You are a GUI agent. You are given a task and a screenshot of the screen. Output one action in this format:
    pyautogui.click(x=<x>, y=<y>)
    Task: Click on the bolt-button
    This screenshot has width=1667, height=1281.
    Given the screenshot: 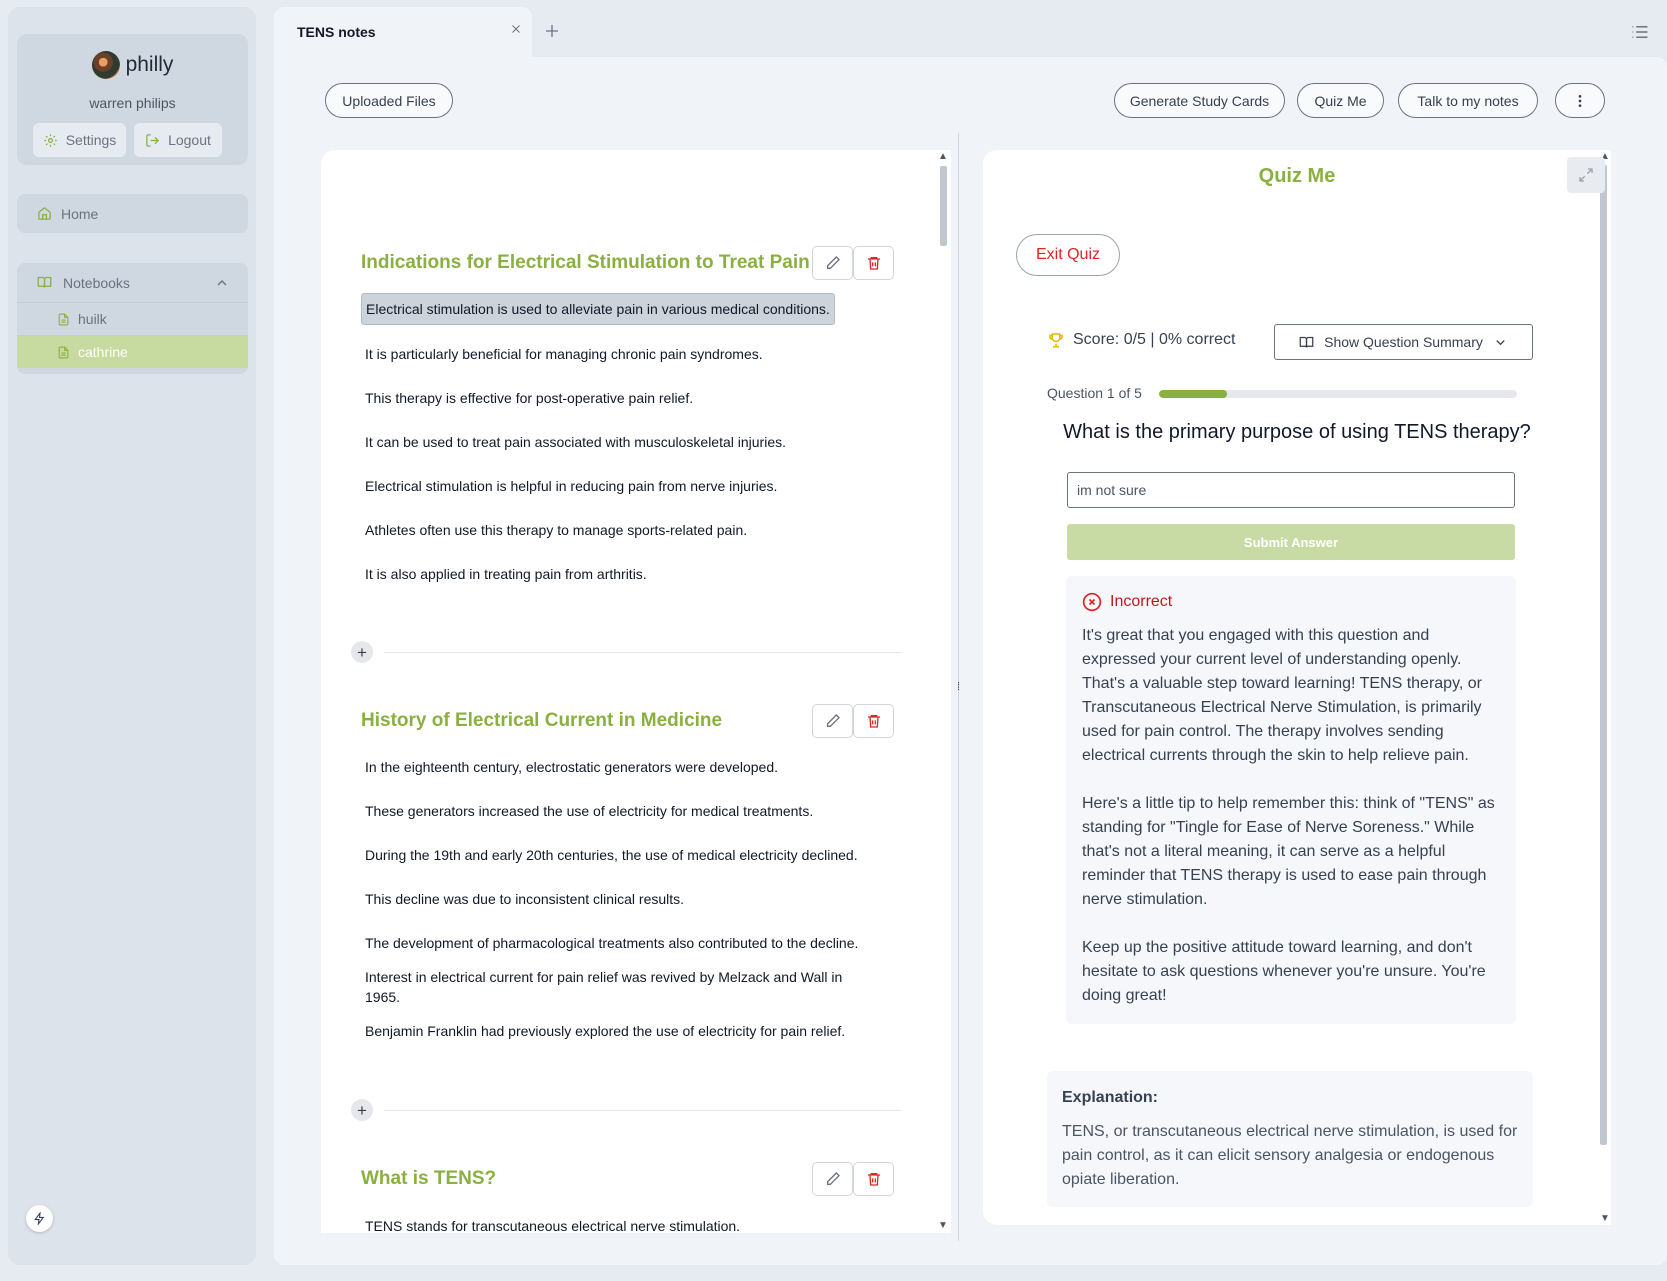 What is the action you would take?
    pyautogui.click(x=39, y=1218)
    